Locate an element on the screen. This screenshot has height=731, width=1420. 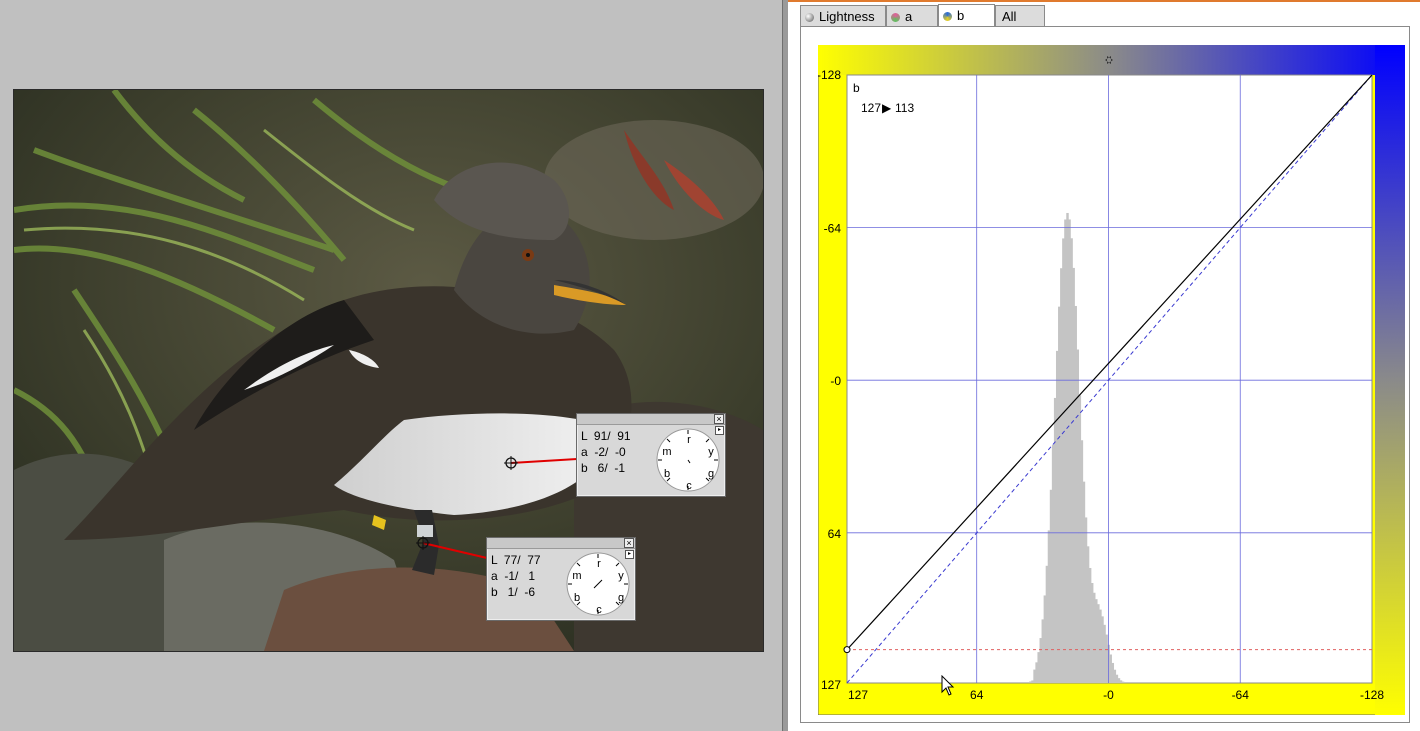
x-tick-label: 64 is located at coordinates (977, 695).